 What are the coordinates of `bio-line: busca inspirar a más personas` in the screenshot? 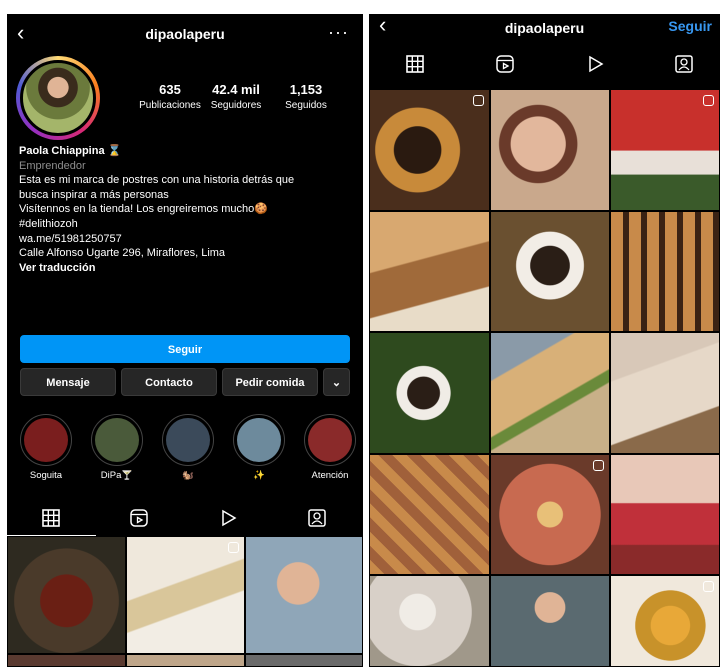 It's located at (94, 194).